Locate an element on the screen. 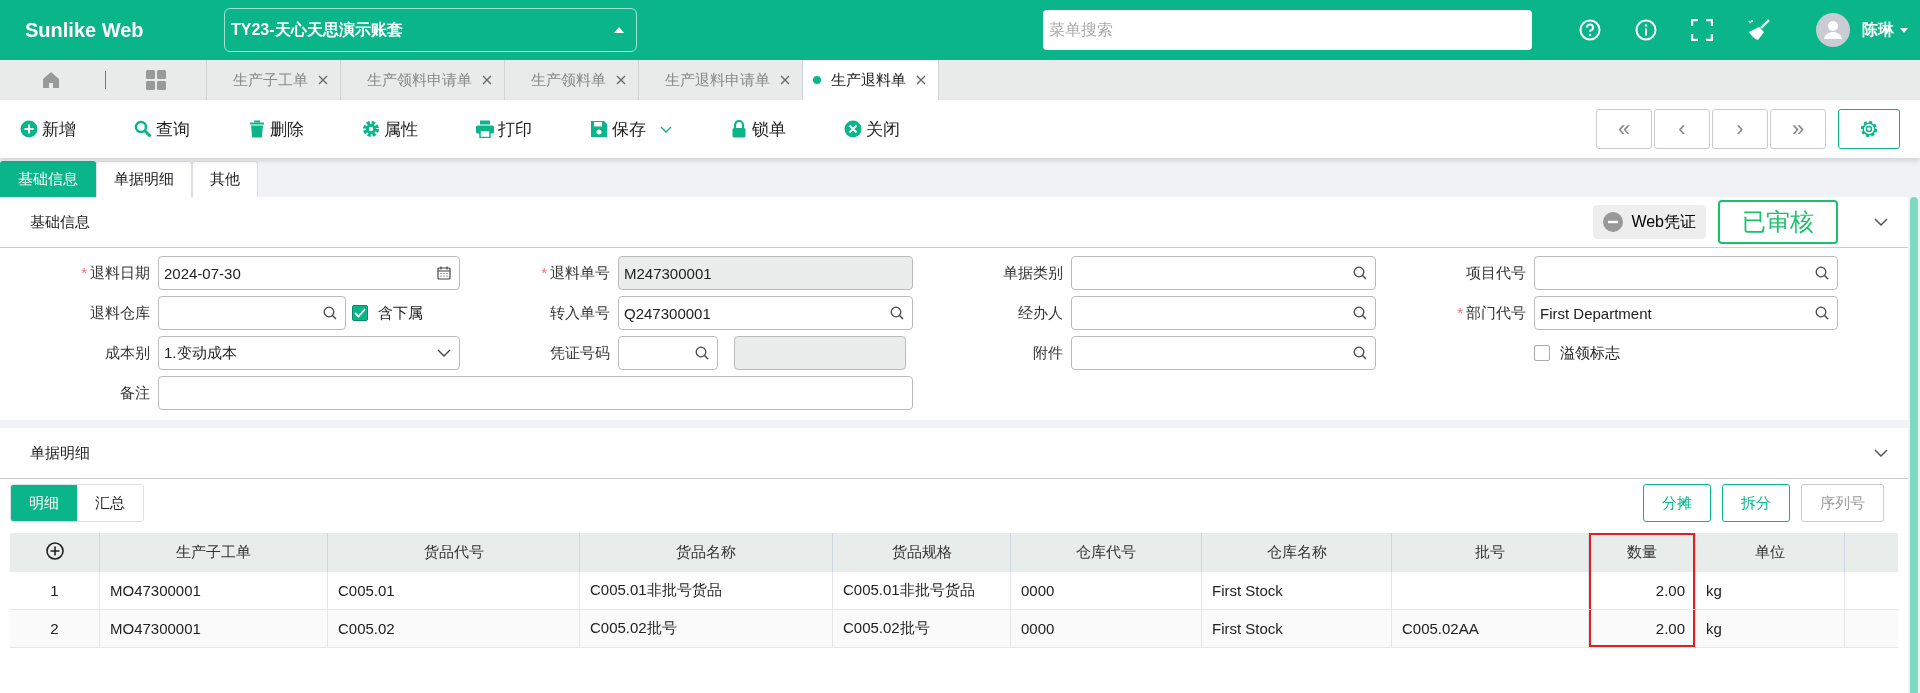 This screenshot has width=1920, height=693. checkbox: 含下属 is located at coordinates (387, 313).